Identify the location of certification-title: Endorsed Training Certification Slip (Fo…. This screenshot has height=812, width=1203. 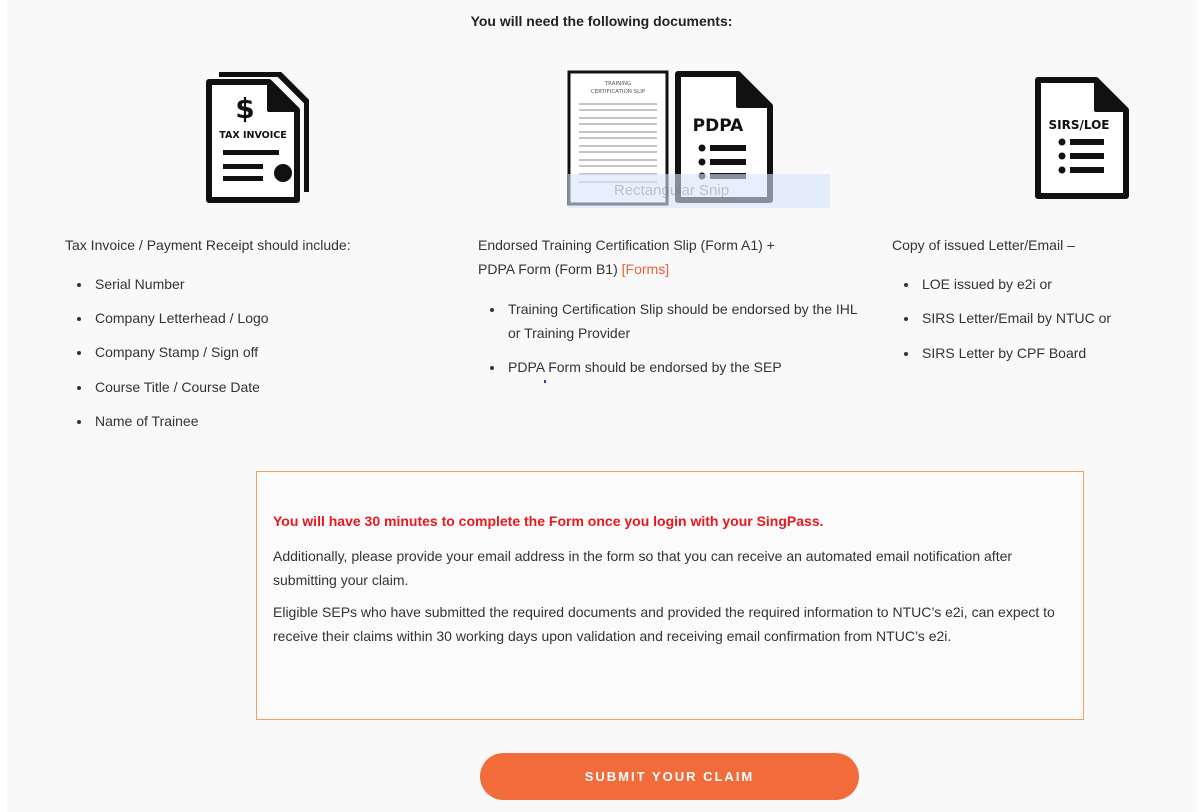
(673, 257).